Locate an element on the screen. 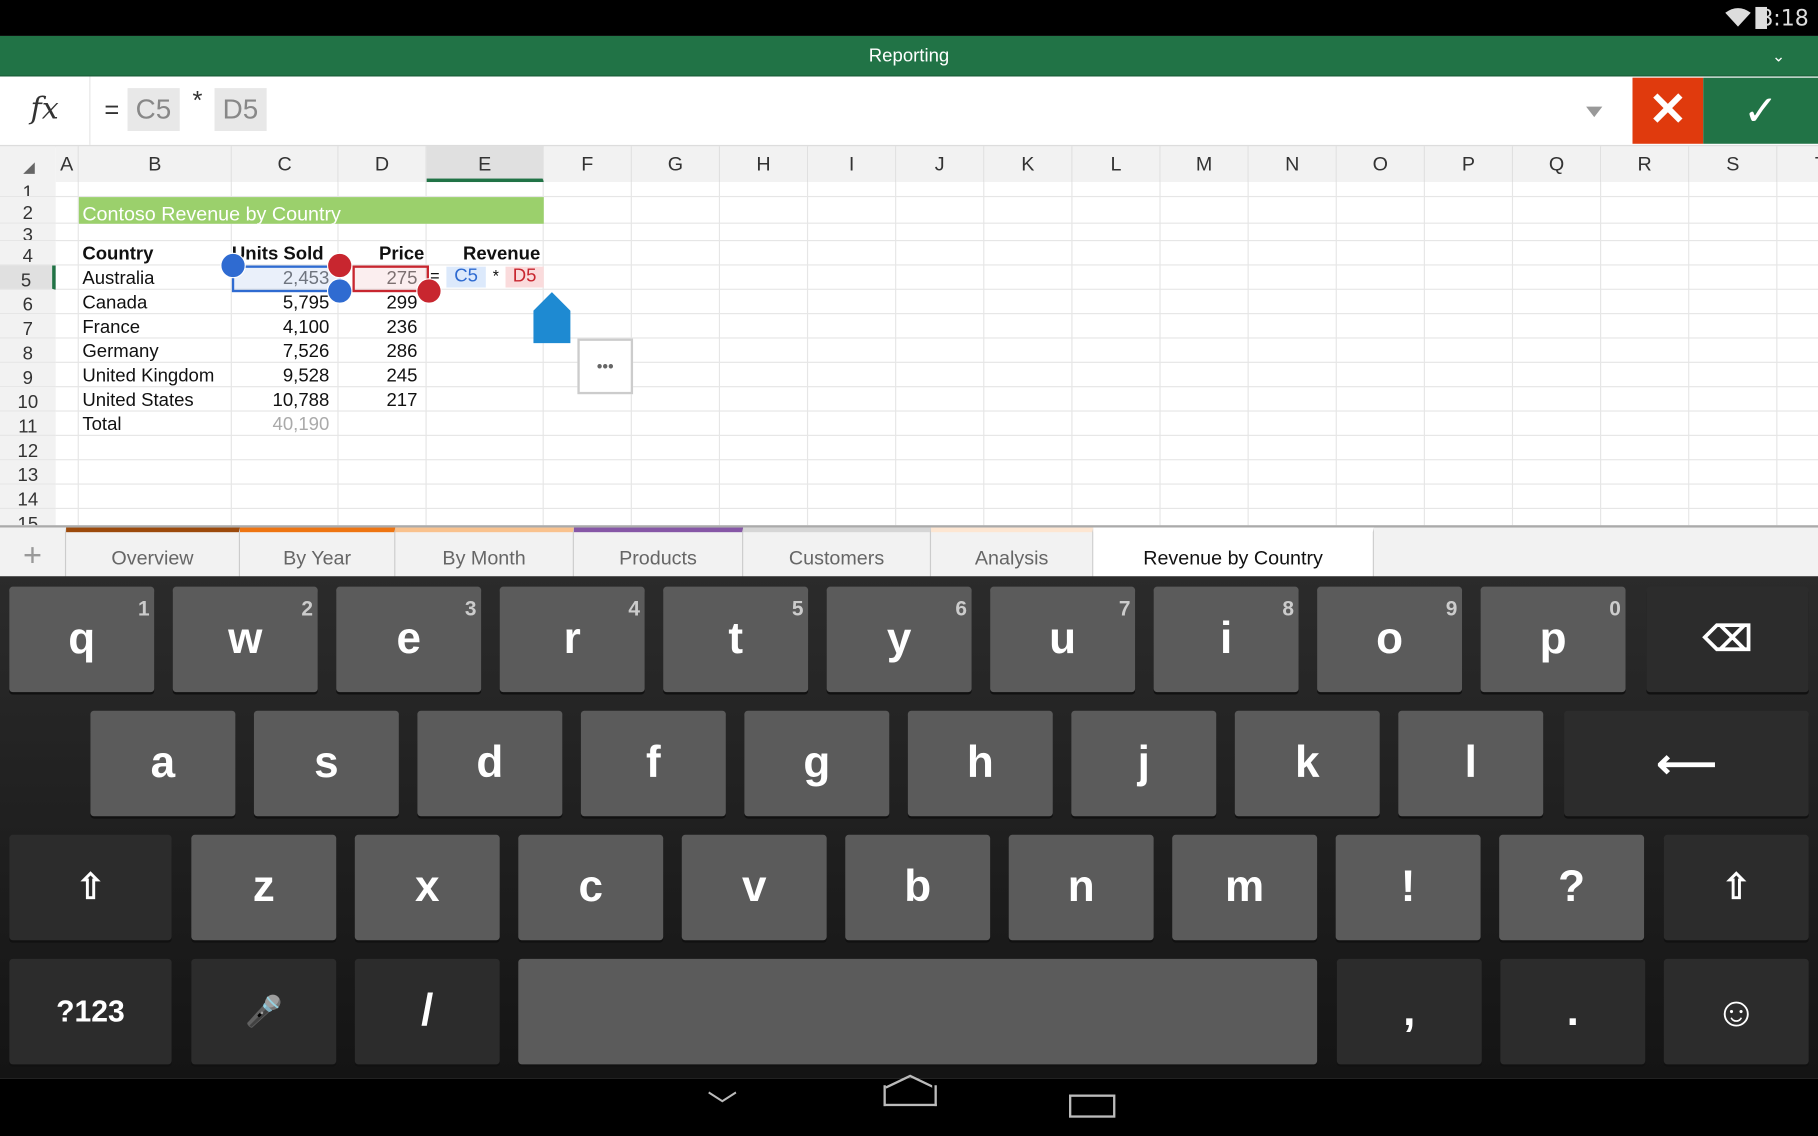 The height and width of the screenshot is (1136, 1818). tab-overview: Overview is located at coordinates (153, 553).